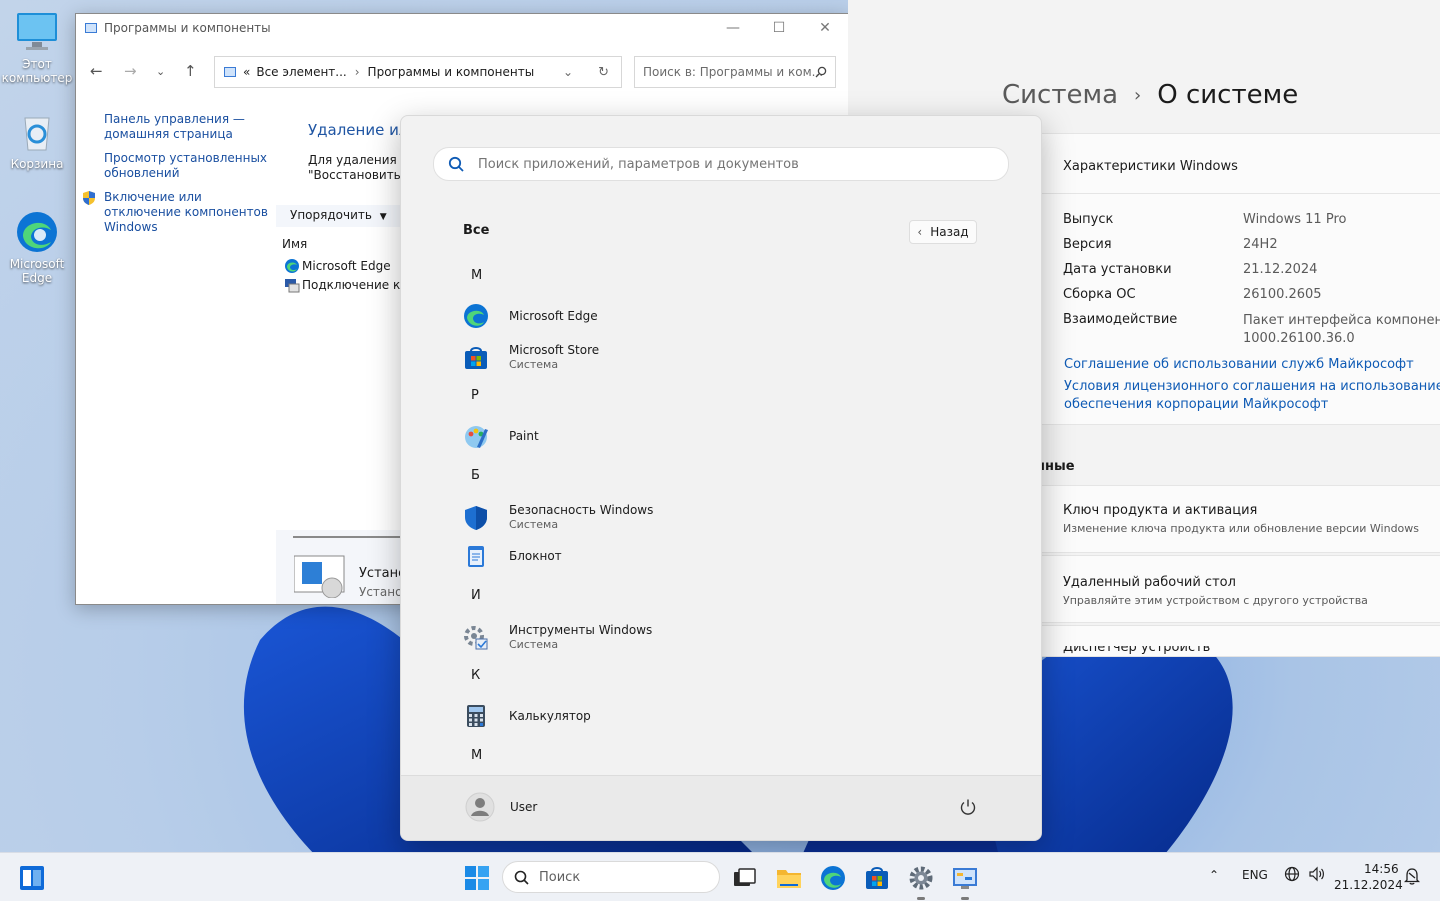  Describe the element at coordinates (476, 230) in the screenshot. I see `all-apps-heading: Все` at that location.